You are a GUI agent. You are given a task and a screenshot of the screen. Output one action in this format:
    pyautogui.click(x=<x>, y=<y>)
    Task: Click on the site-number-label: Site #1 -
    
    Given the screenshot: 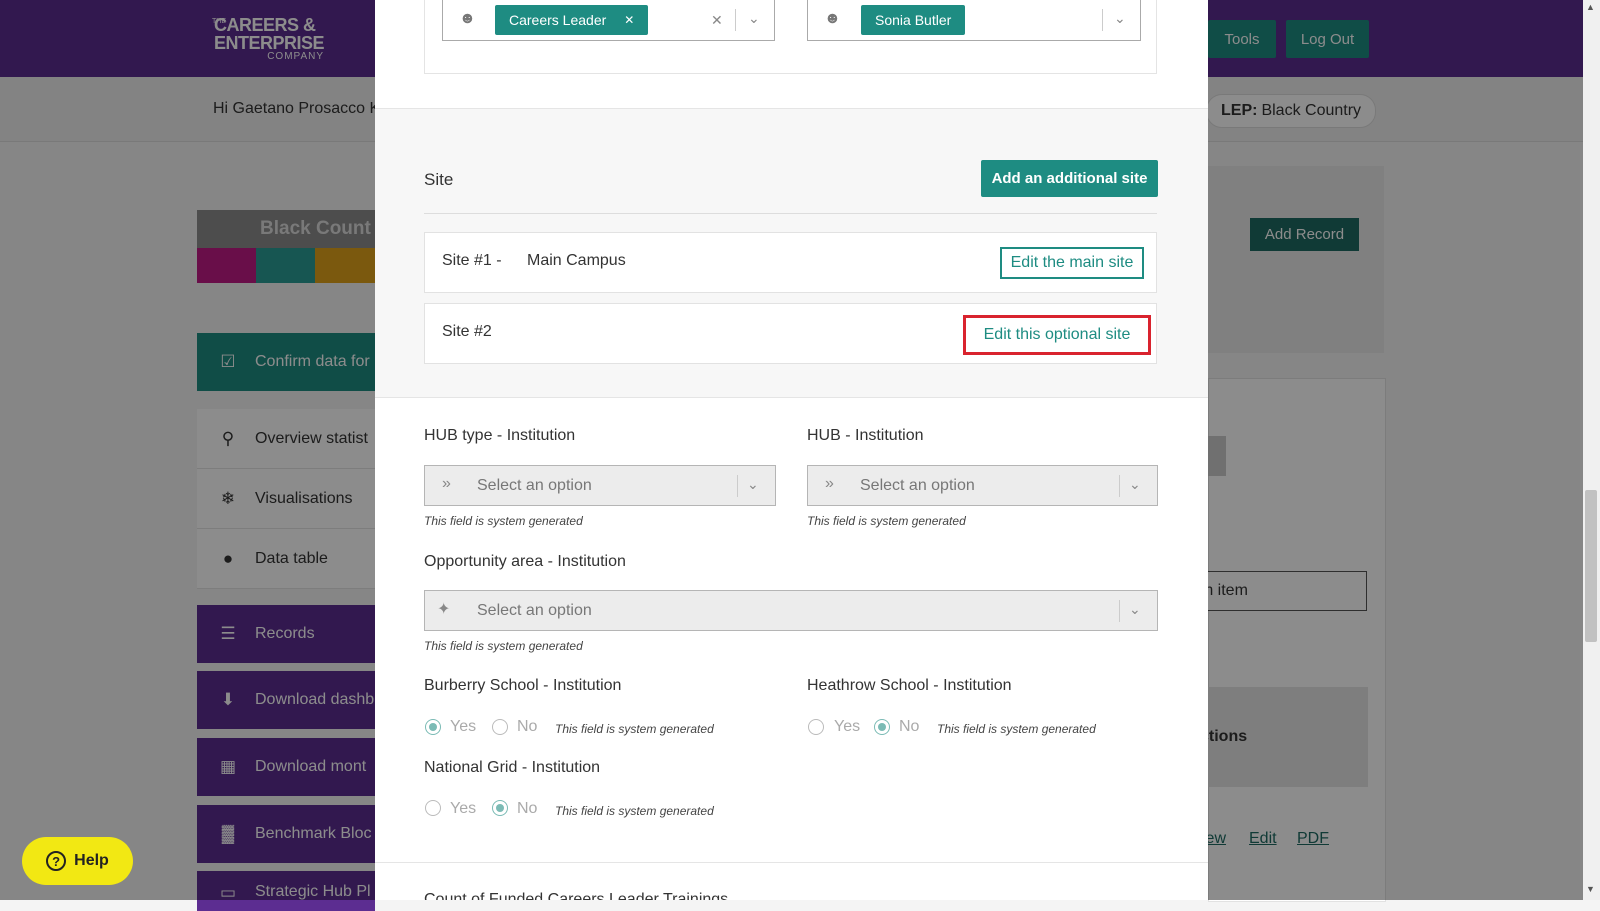 What is the action you would take?
    pyautogui.click(x=472, y=260)
    